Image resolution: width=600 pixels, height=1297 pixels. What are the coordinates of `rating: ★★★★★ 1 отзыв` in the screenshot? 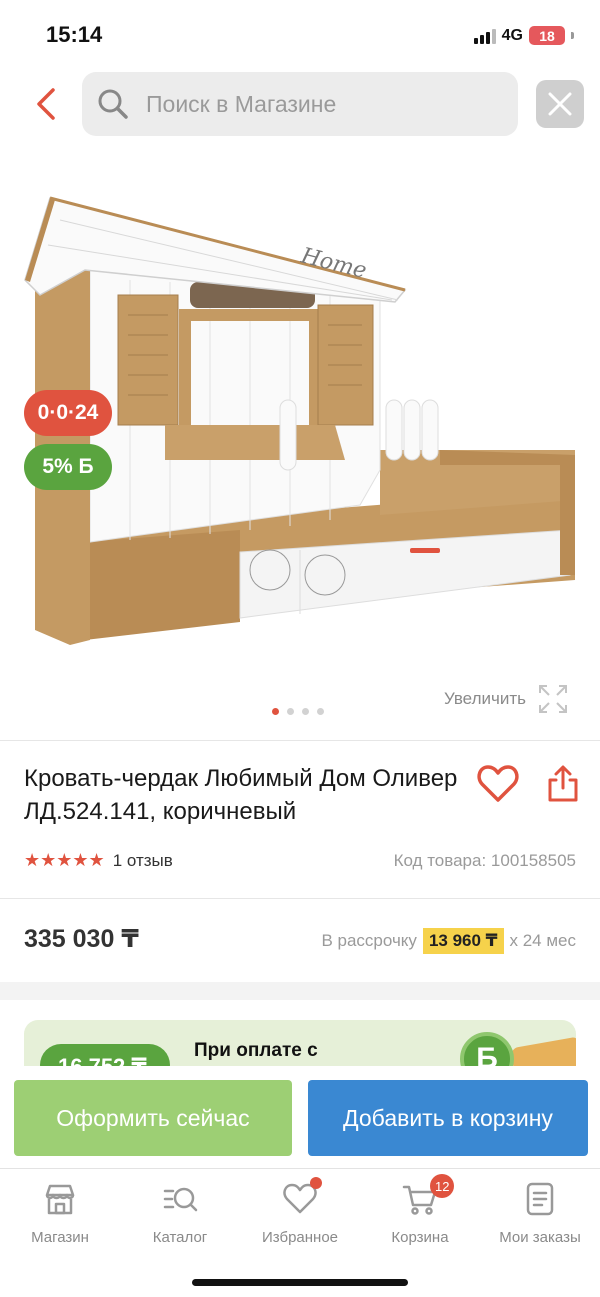 It's located at (98, 860).